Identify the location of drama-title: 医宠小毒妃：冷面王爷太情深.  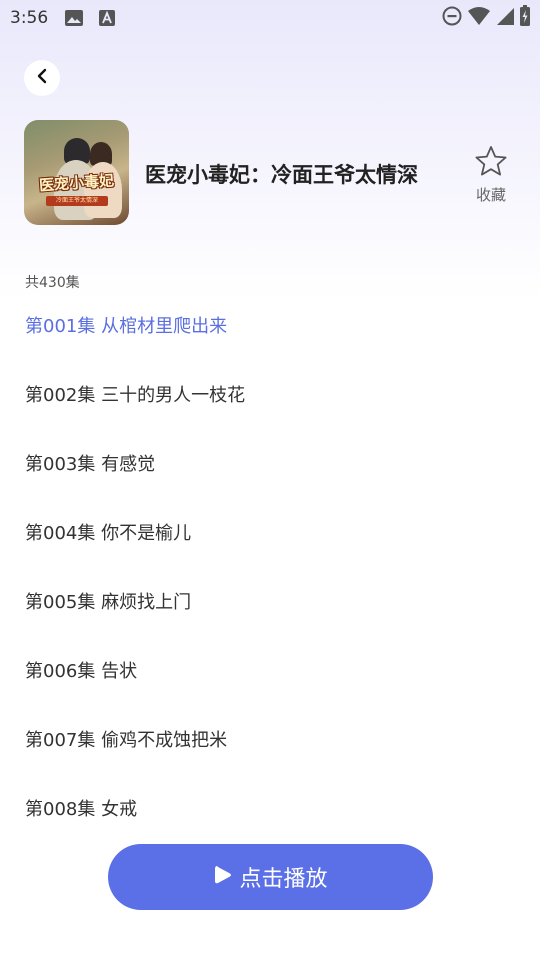
(281, 175).